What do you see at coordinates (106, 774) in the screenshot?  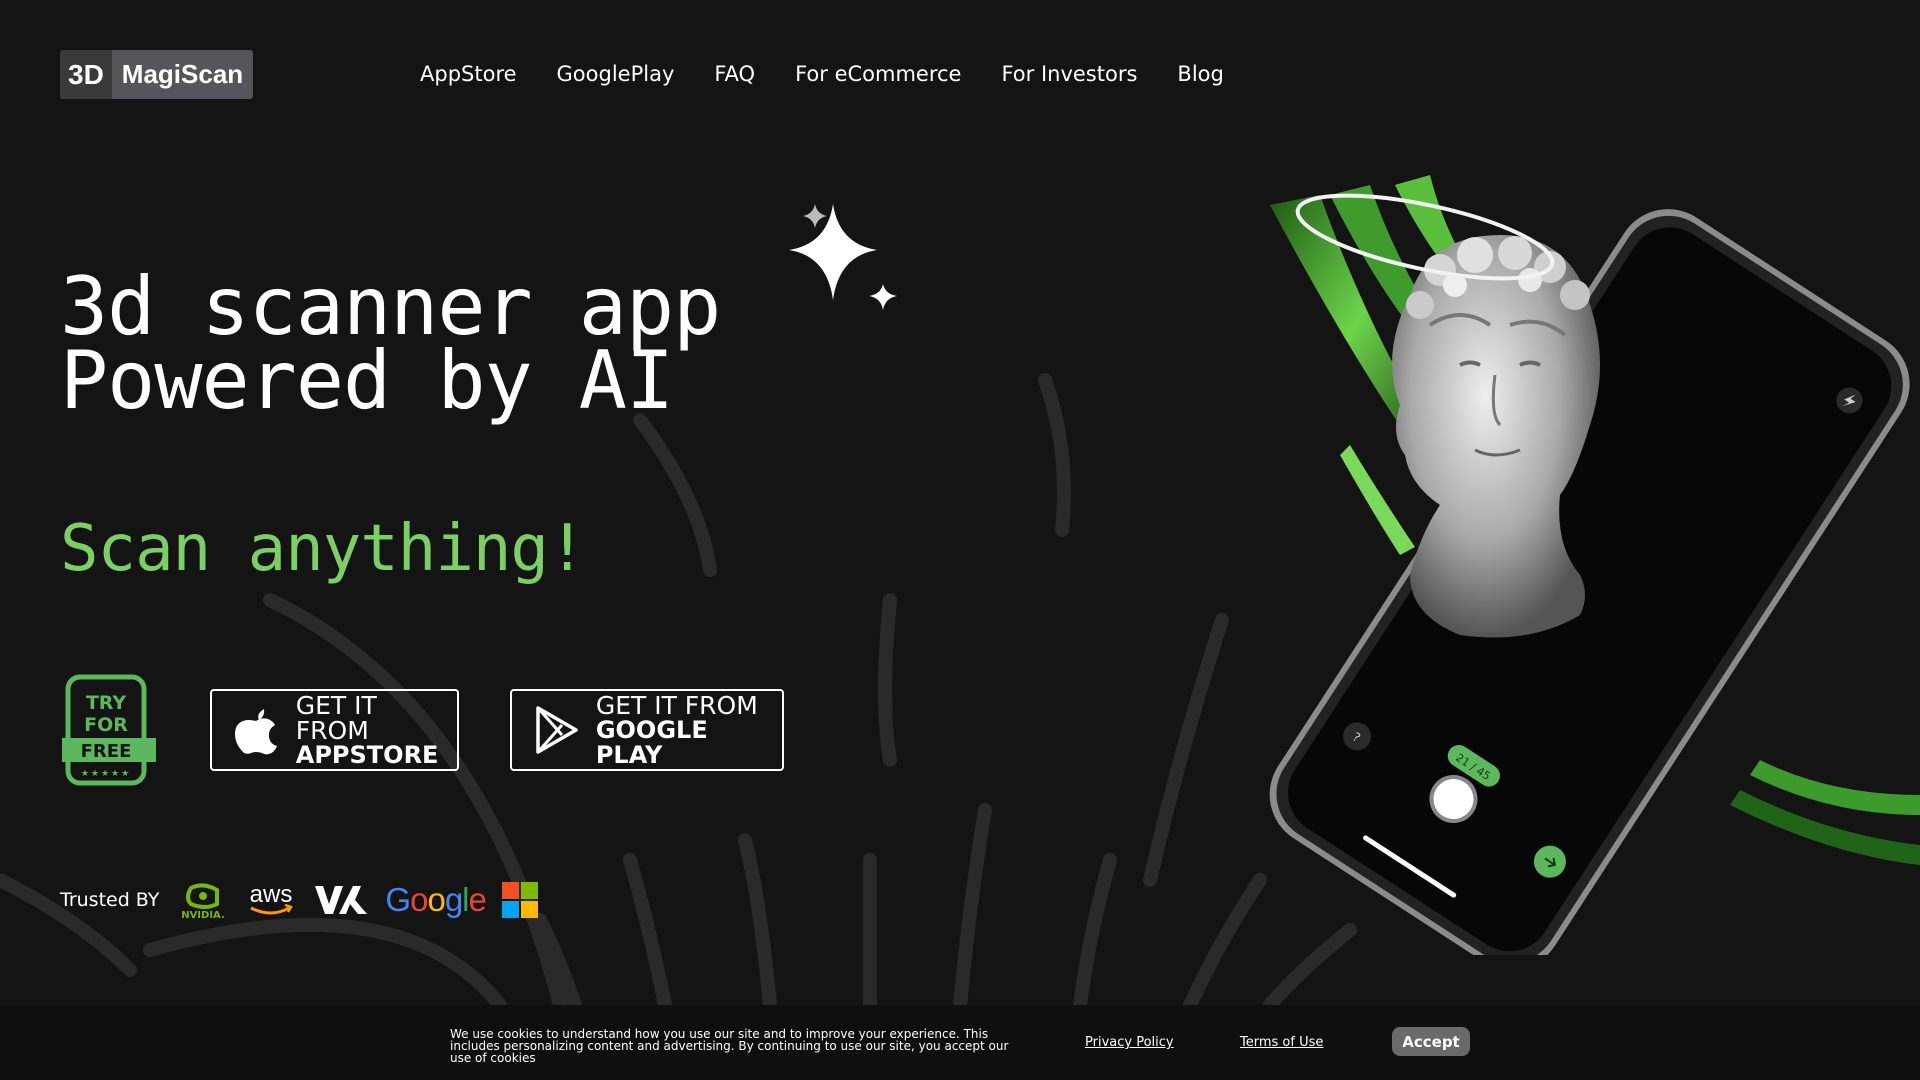 I see `badge-stars: ★★★★★` at bounding box center [106, 774].